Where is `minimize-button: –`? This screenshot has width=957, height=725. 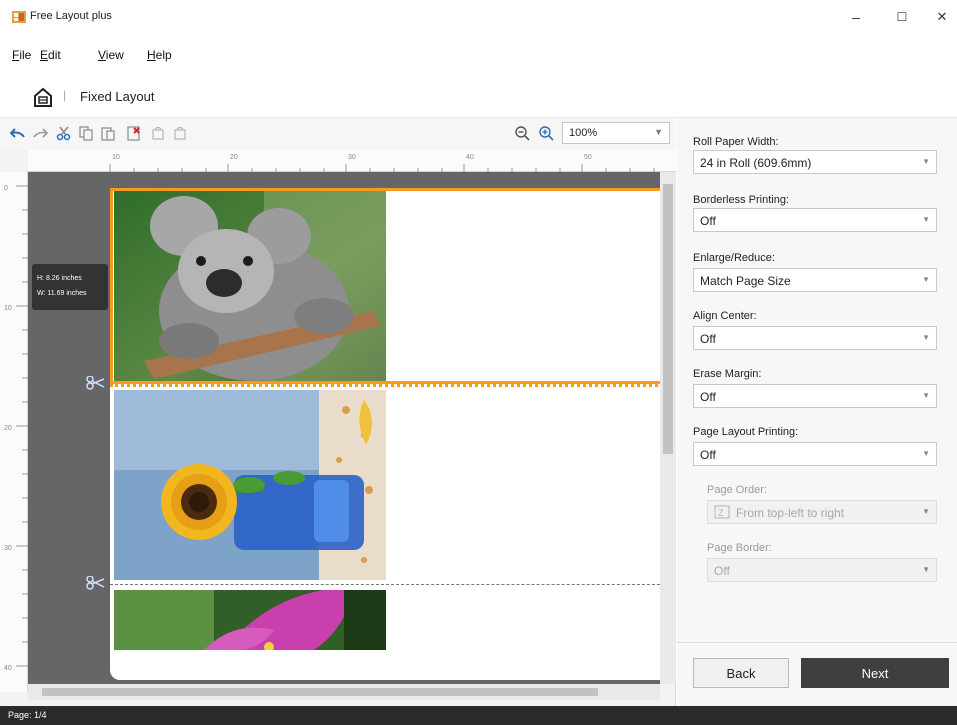
minimize-button: – is located at coordinates (856, 17).